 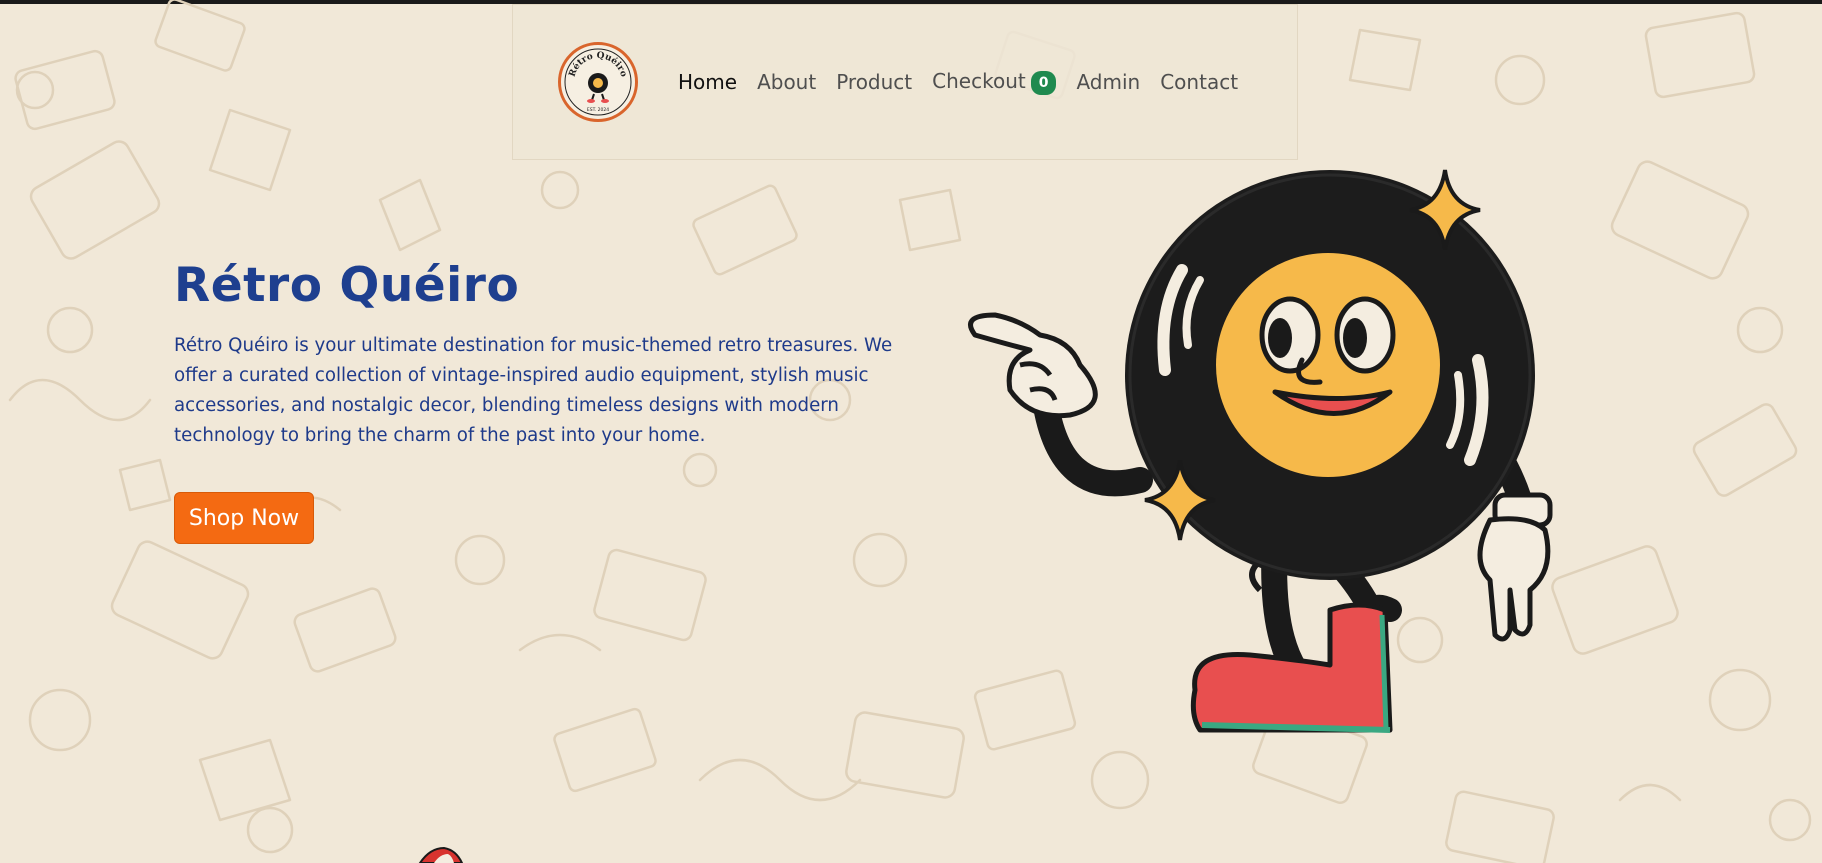 What do you see at coordinates (786, 82) in the screenshot?
I see `nav-about: About` at bounding box center [786, 82].